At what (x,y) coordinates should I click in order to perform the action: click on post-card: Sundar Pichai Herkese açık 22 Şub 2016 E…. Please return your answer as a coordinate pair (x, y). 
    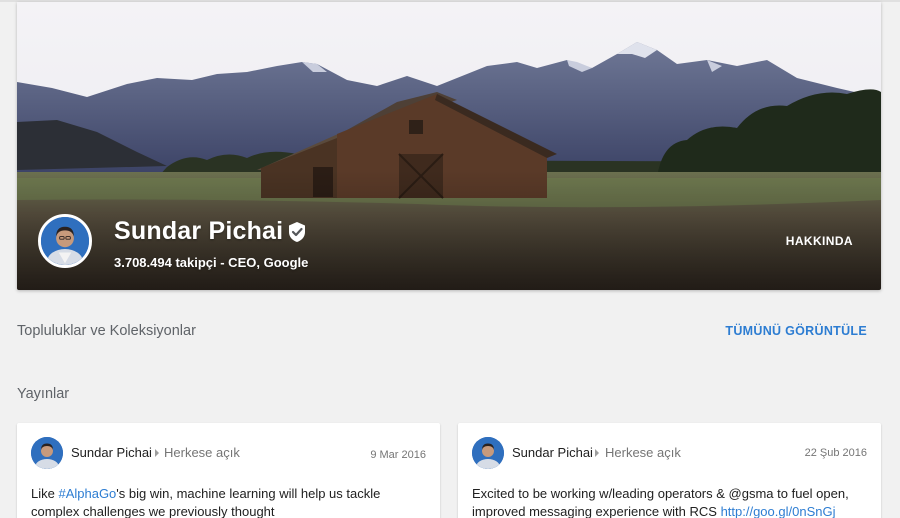
    Looking at the image, I should click on (669, 470).